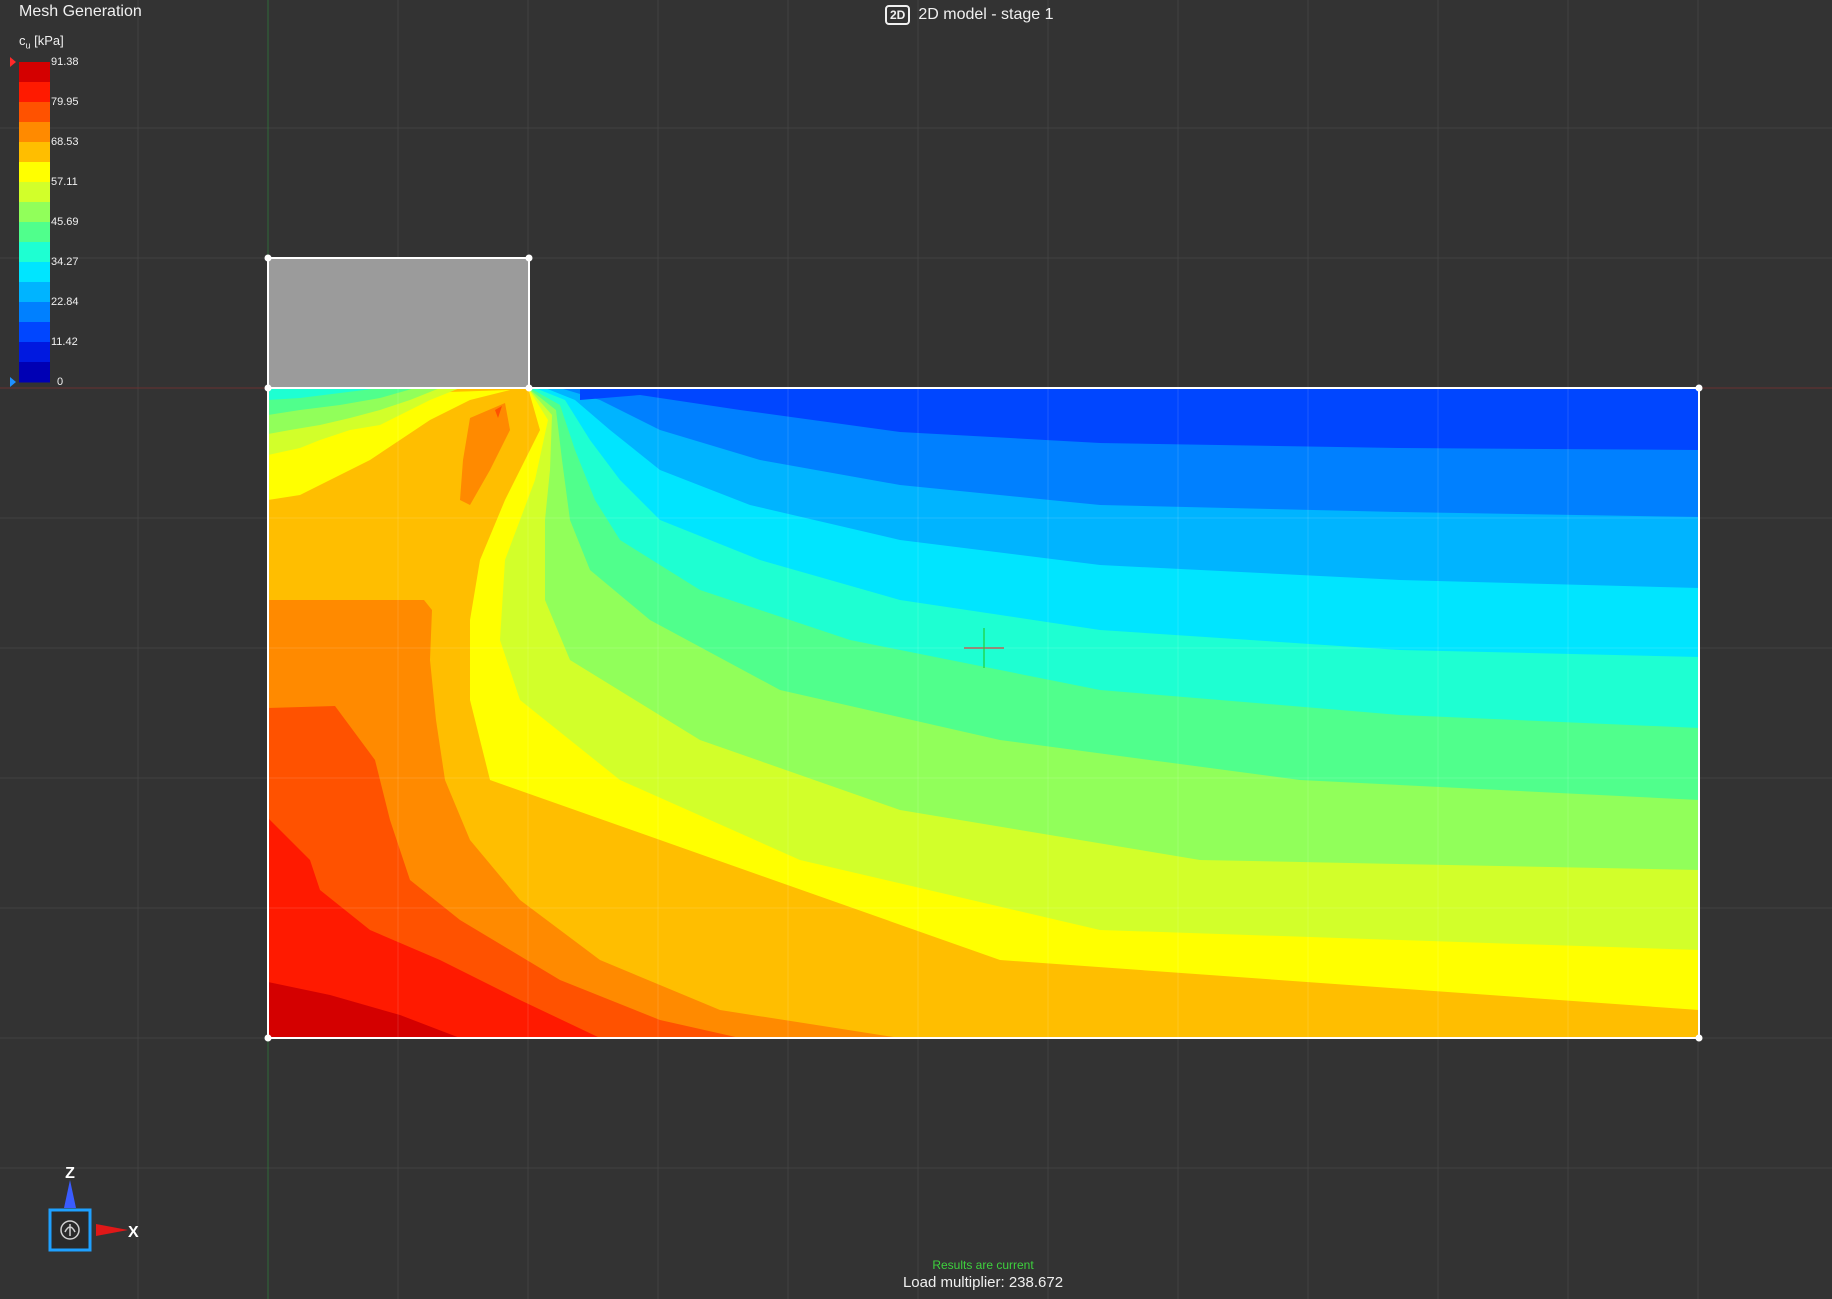 This screenshot has height=1299, width=1832. What do you see at coordinates (65, 302) in the screenshot?
I see `legend-label: 22.84` at bounding box center [65, 302].